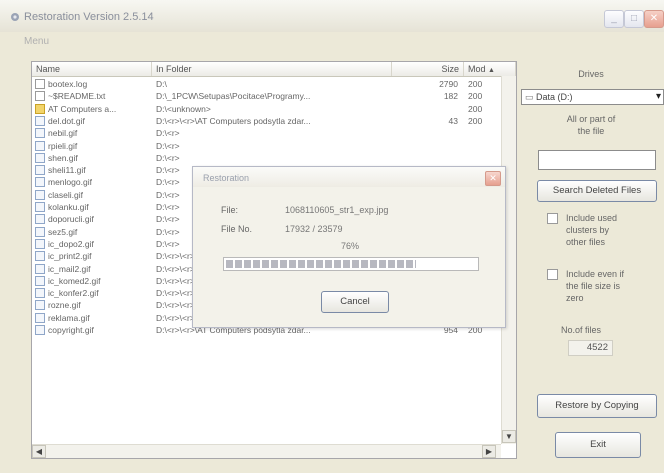 The image size is (664, 473). Describe the element at coordinates (161, 84) in the screenshot. I see `file-folder: D:\` at that location.